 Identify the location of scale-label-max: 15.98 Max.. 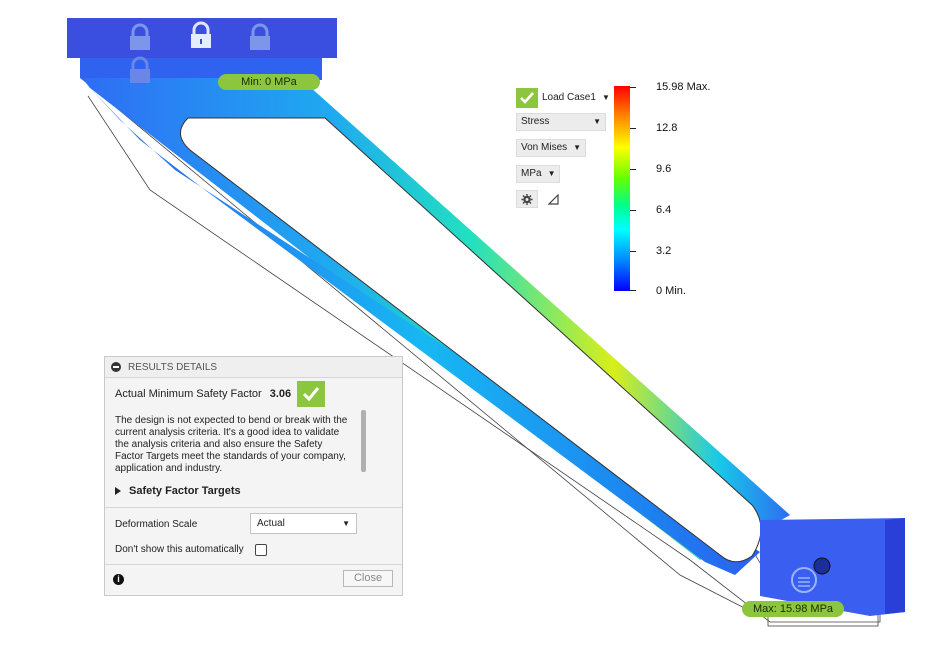
(683, 87).